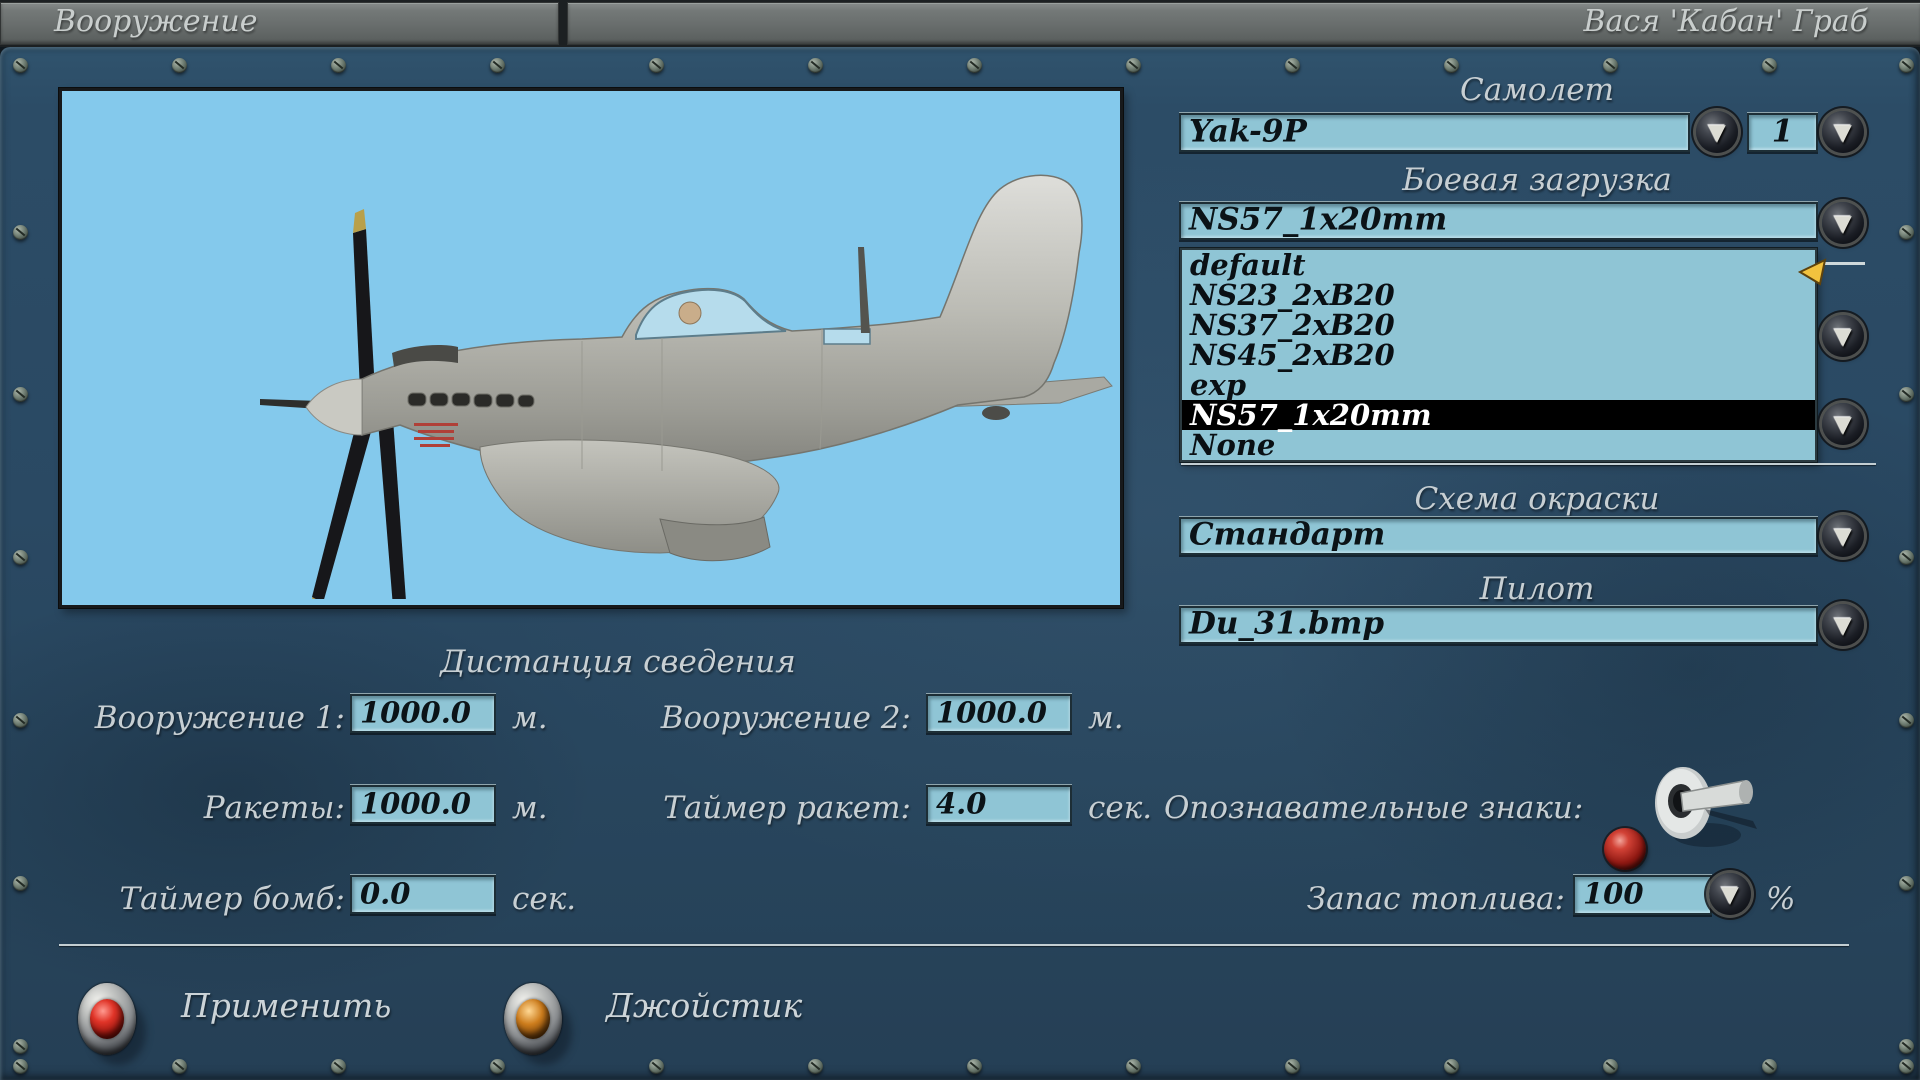 The width and height of the screenshot is (1920, 1080). Describe the element at coordinates (232, 899) in the screenshot. I see `bomb-timer-label: Таймер бомб:` at that location.